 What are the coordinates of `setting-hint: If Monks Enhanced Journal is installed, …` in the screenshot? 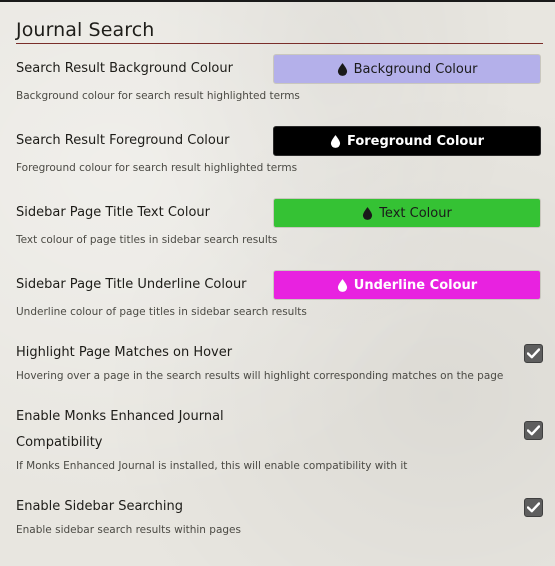 It's located at (212, 466).